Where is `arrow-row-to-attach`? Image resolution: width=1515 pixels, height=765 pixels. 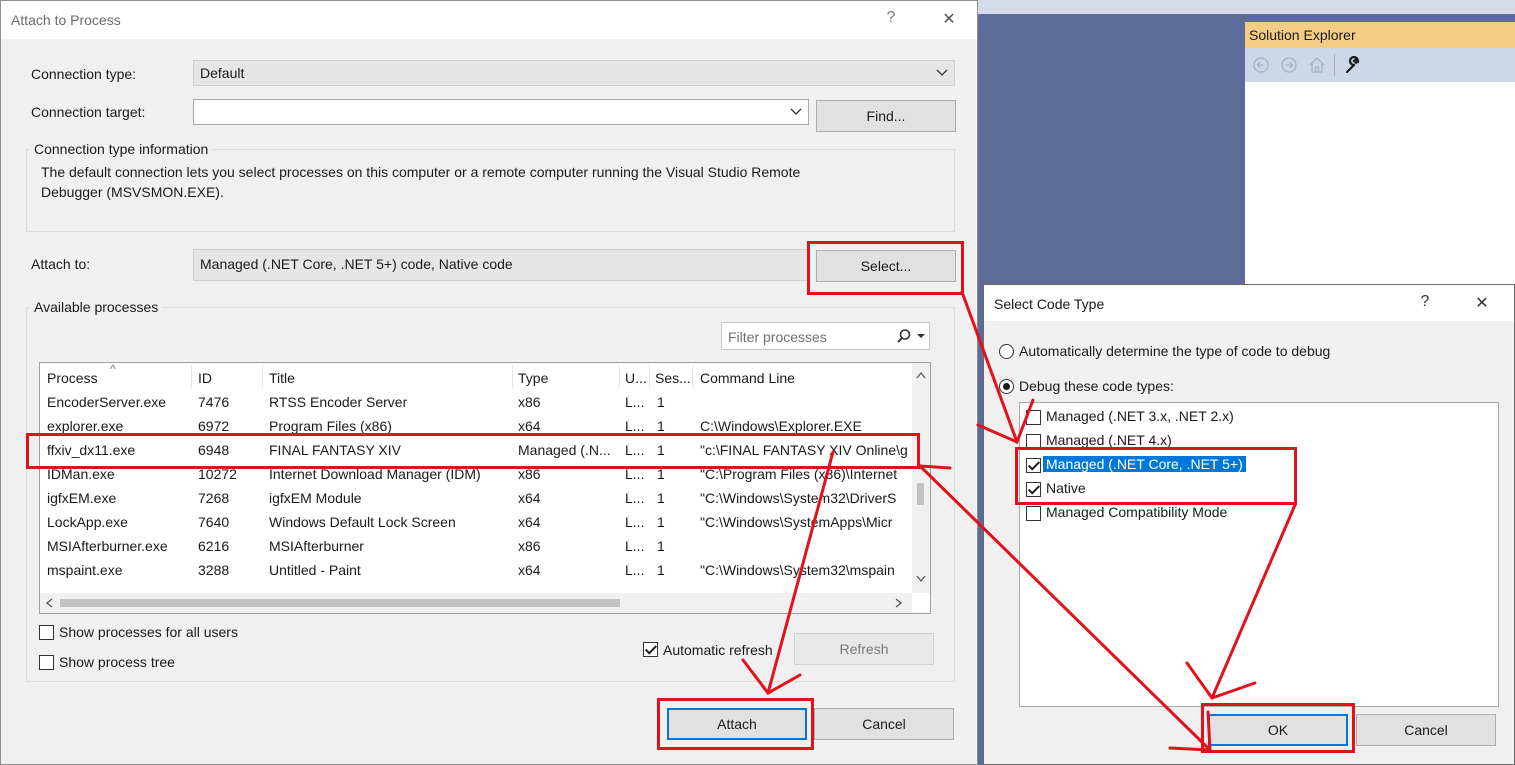 arrow-row-to-attach is located at coordinates (788, 572).